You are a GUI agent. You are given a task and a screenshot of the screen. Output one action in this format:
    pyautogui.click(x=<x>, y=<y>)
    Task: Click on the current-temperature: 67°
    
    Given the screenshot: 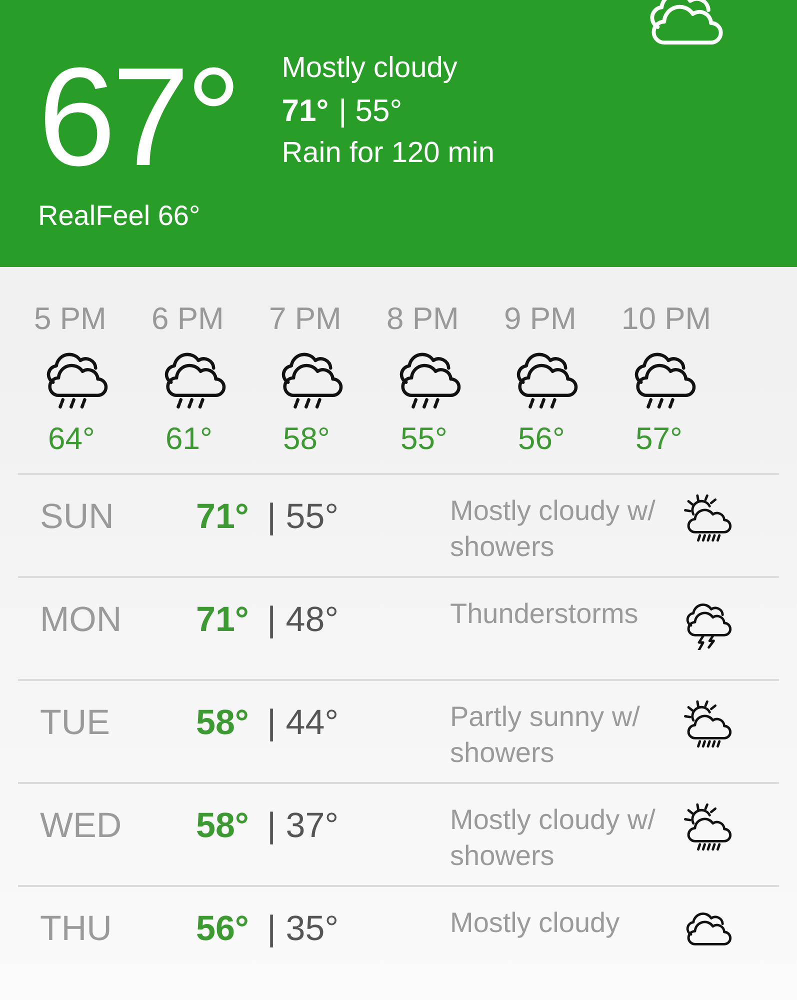 What is the action you would take?
    pyautogui.click(x=138, y=117)
    